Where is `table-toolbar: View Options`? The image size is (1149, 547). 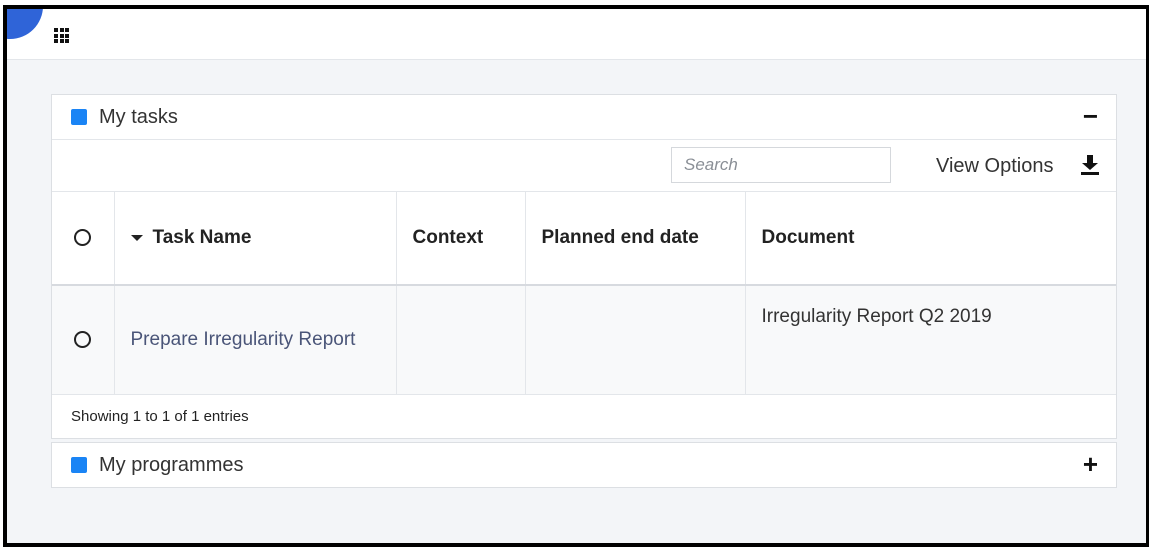
table-toolbar: View Options is located at coordinates (584, 166).